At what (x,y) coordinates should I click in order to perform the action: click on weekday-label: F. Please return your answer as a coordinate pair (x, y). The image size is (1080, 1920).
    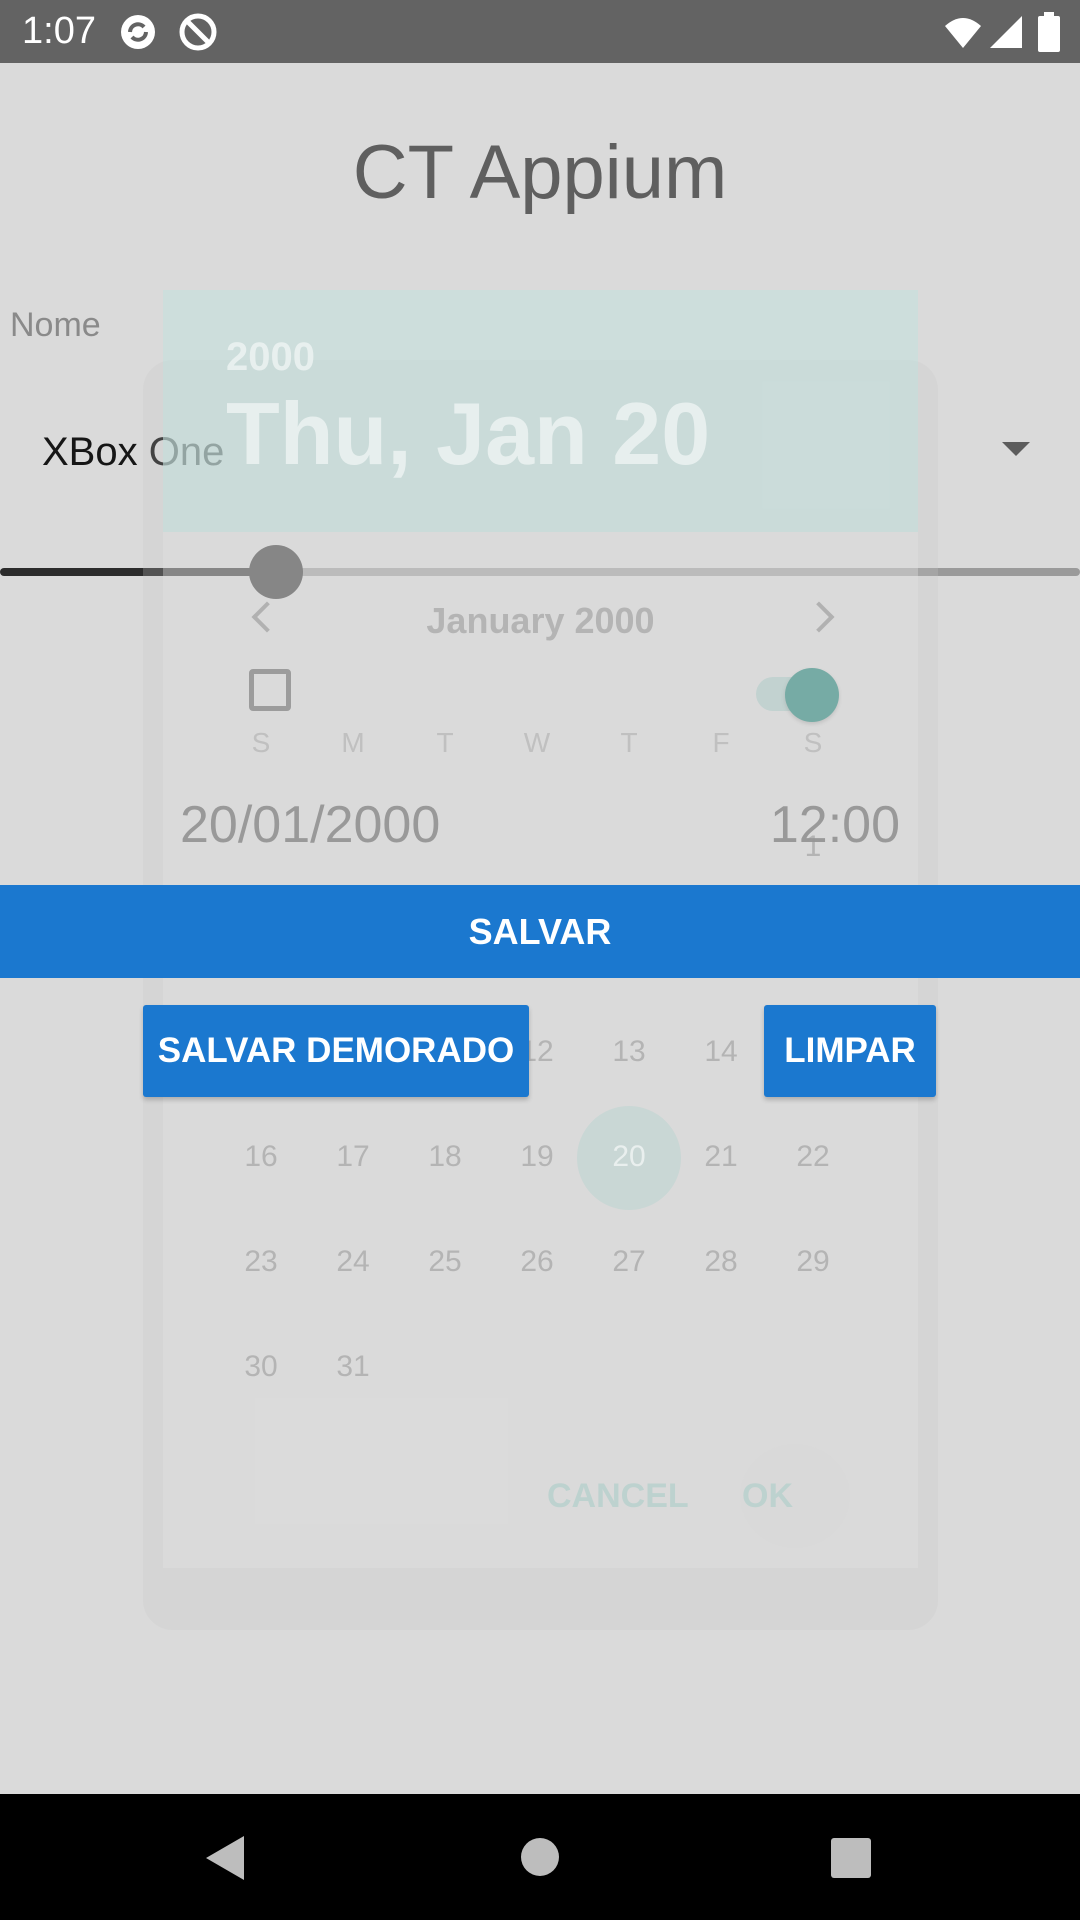
    Looking at the image, I should click on (721, 742).